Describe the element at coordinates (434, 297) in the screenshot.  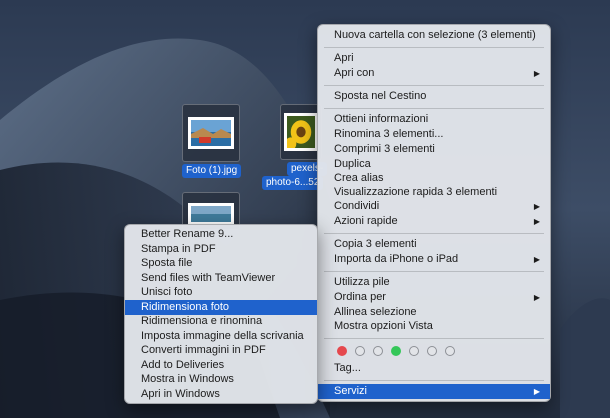
I see `menu-item-sort-by: Ordina per ▶` at that location.